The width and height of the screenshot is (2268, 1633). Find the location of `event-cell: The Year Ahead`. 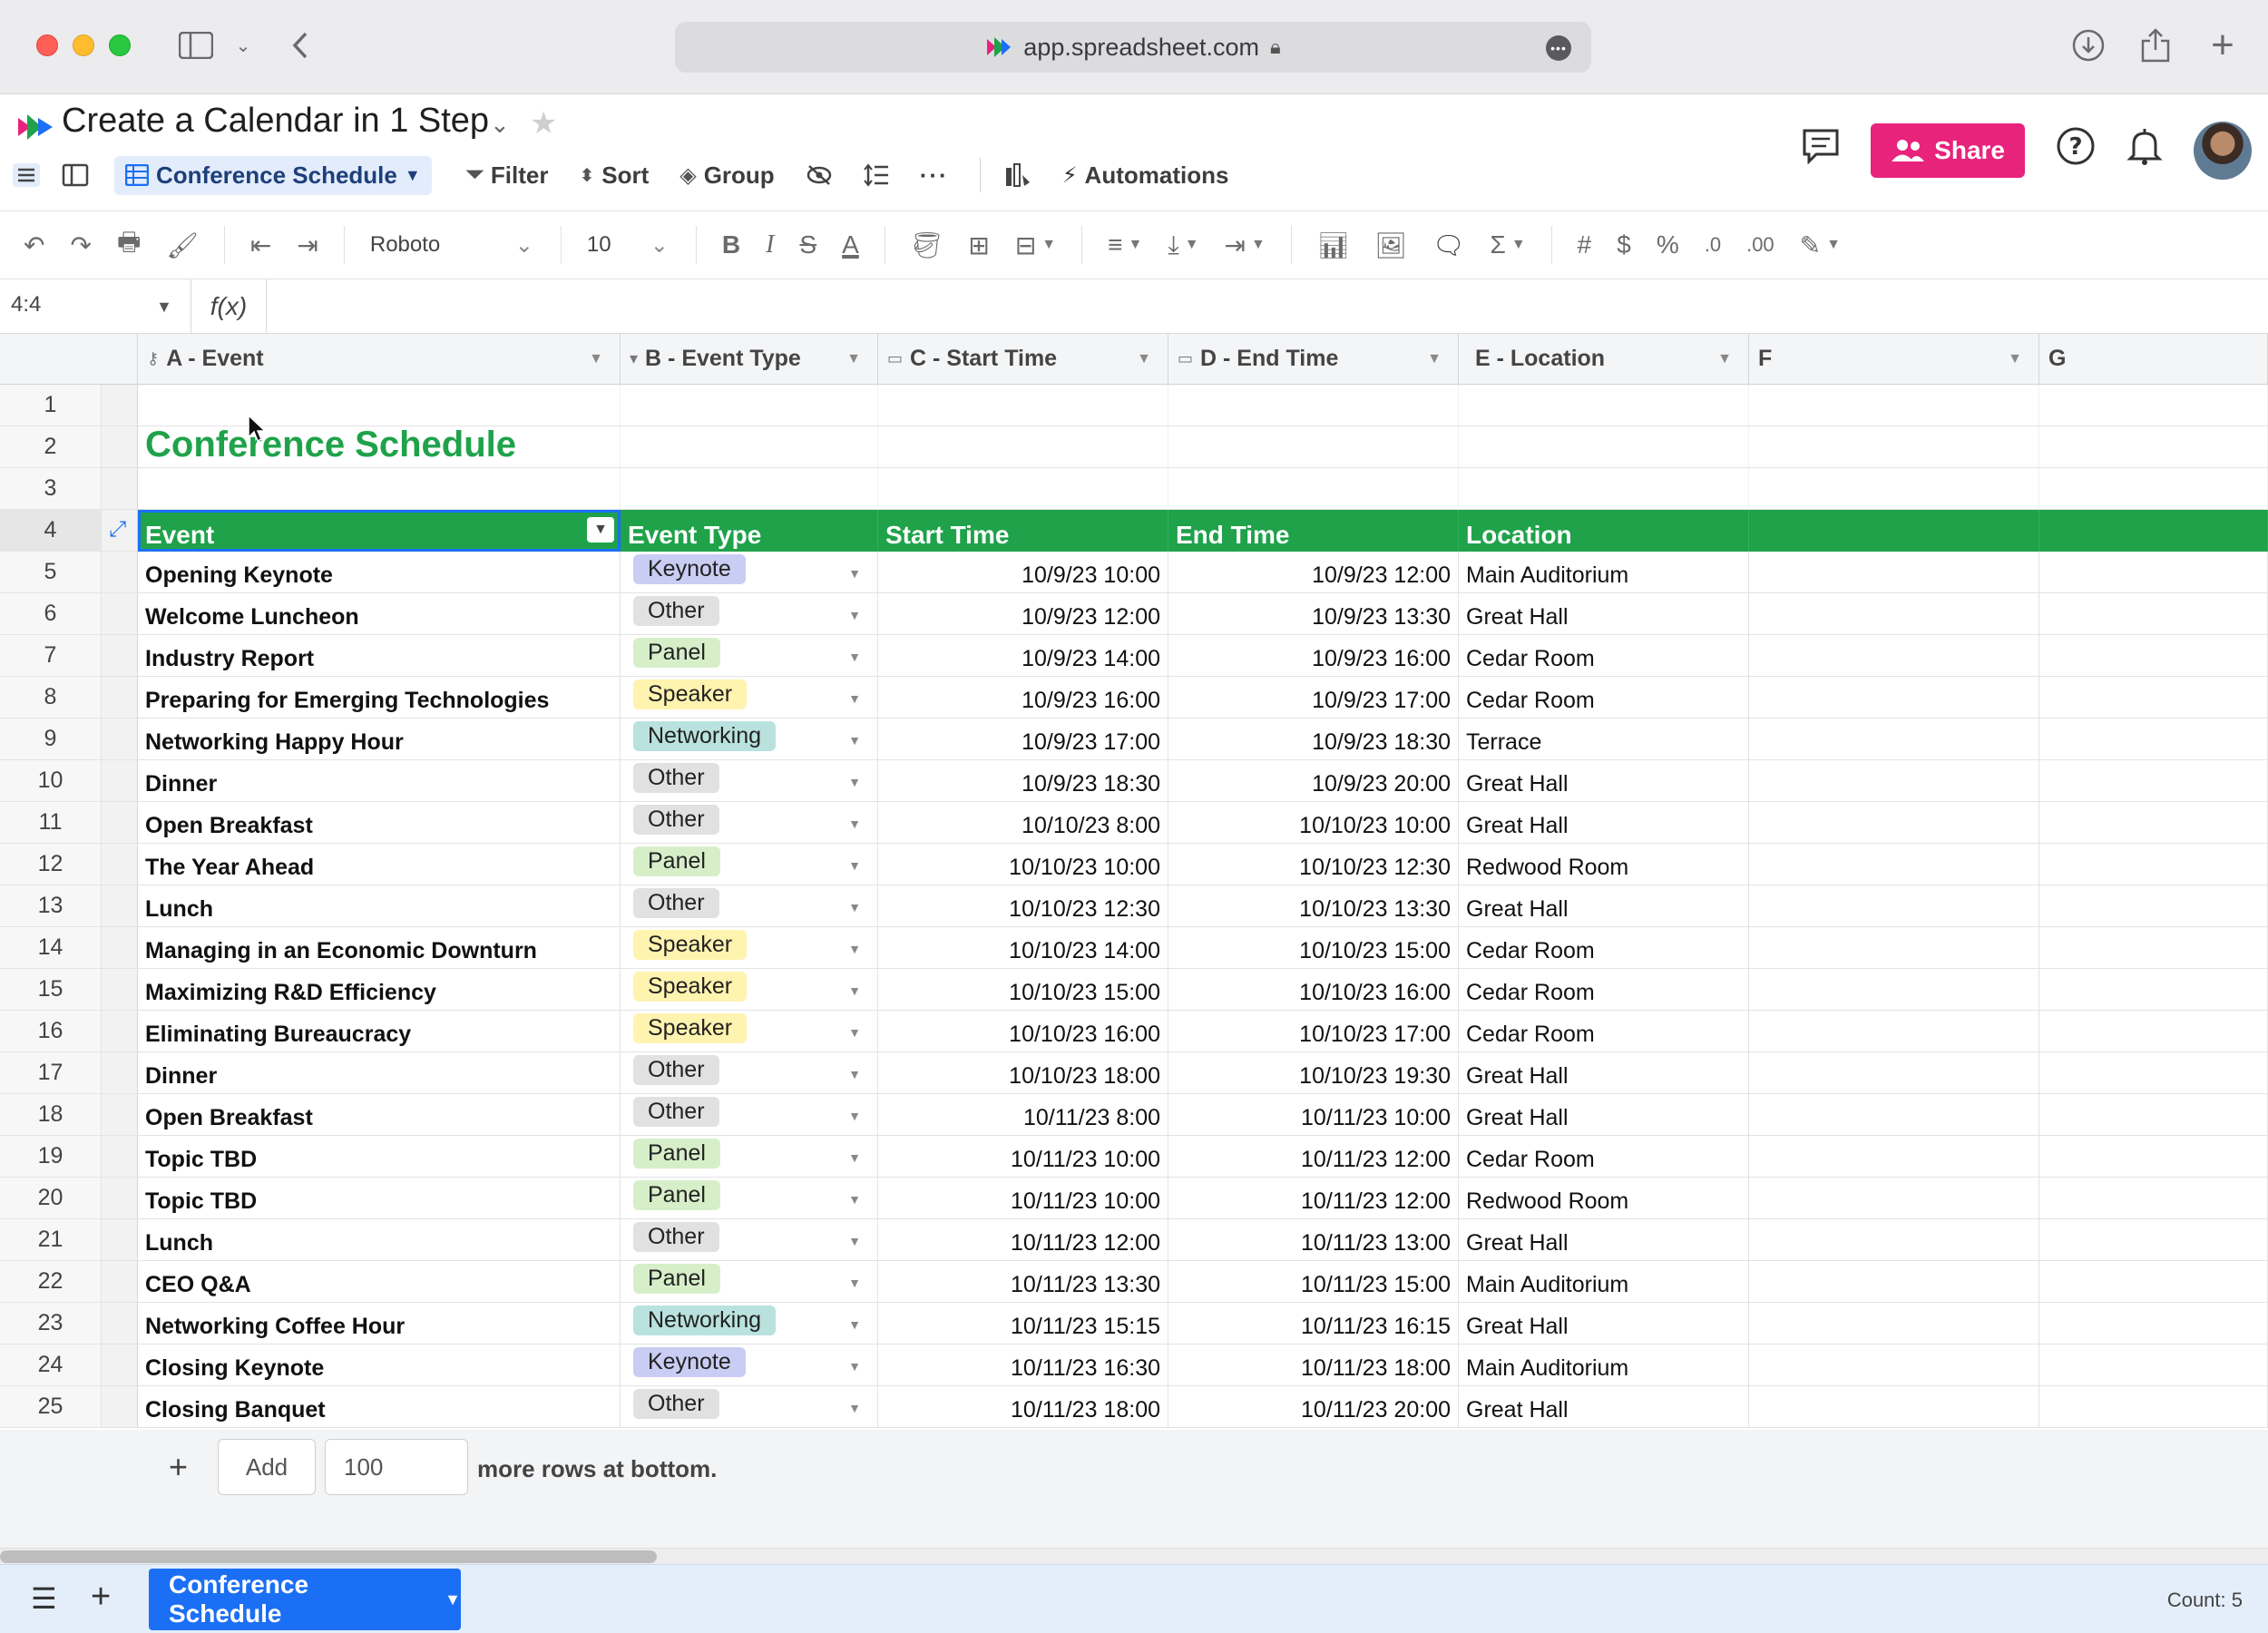

event-cell: The Year Ahead is located at coordinates (380, 864).